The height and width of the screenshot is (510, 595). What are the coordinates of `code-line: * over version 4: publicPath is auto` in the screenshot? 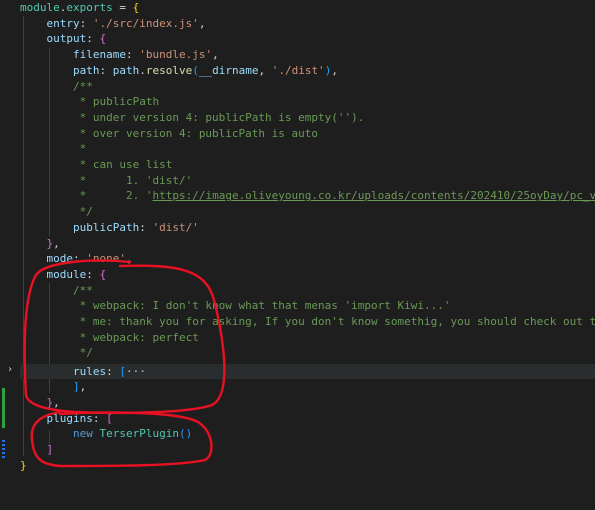 It's located at (169, 134).